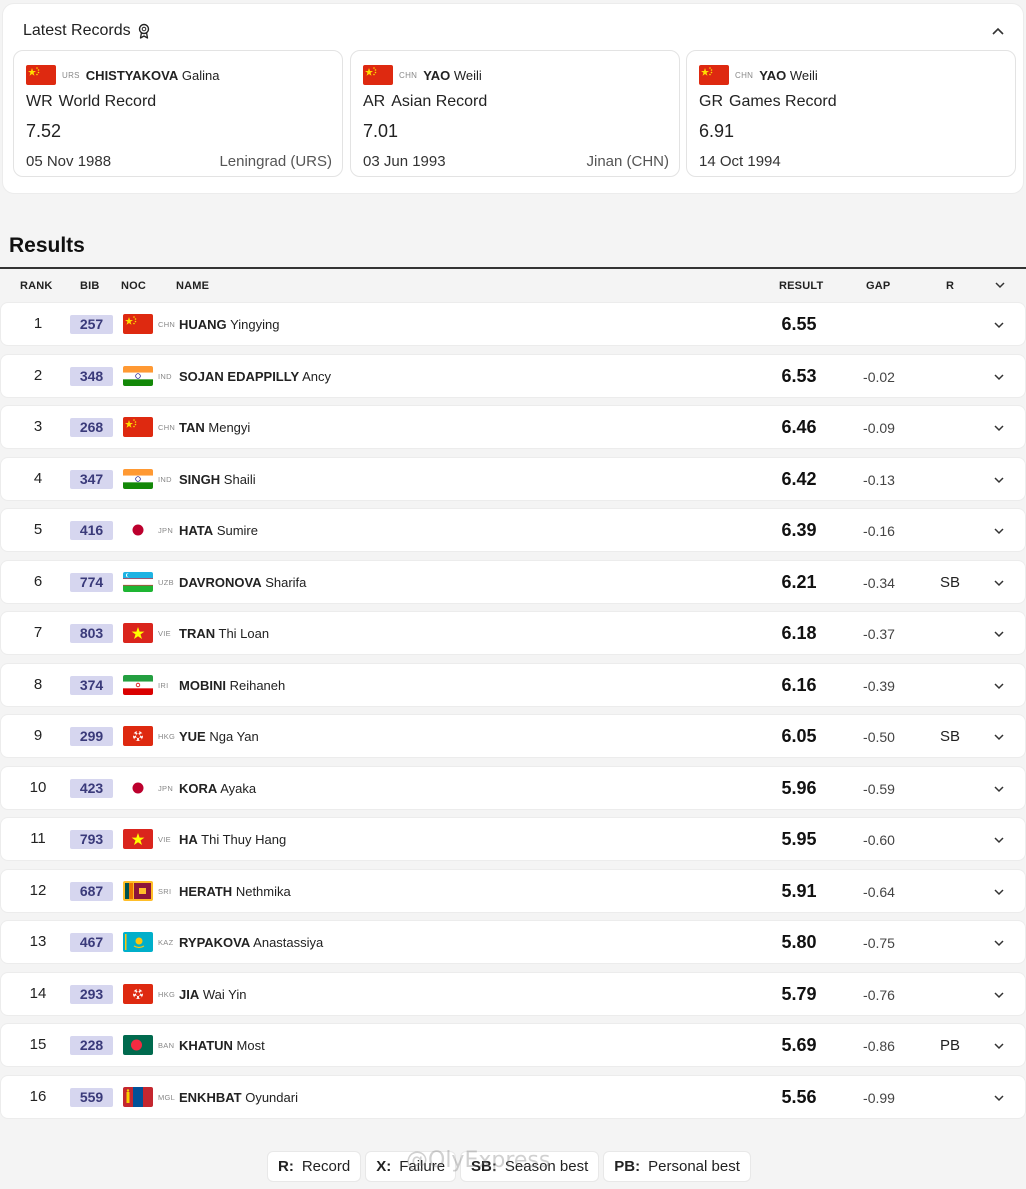 The image size is (1026, 1189). I want to click on table-row: 16 559 MGL ENKHBAT Oyundari 5.56 -0.99, so click(513, 1096).